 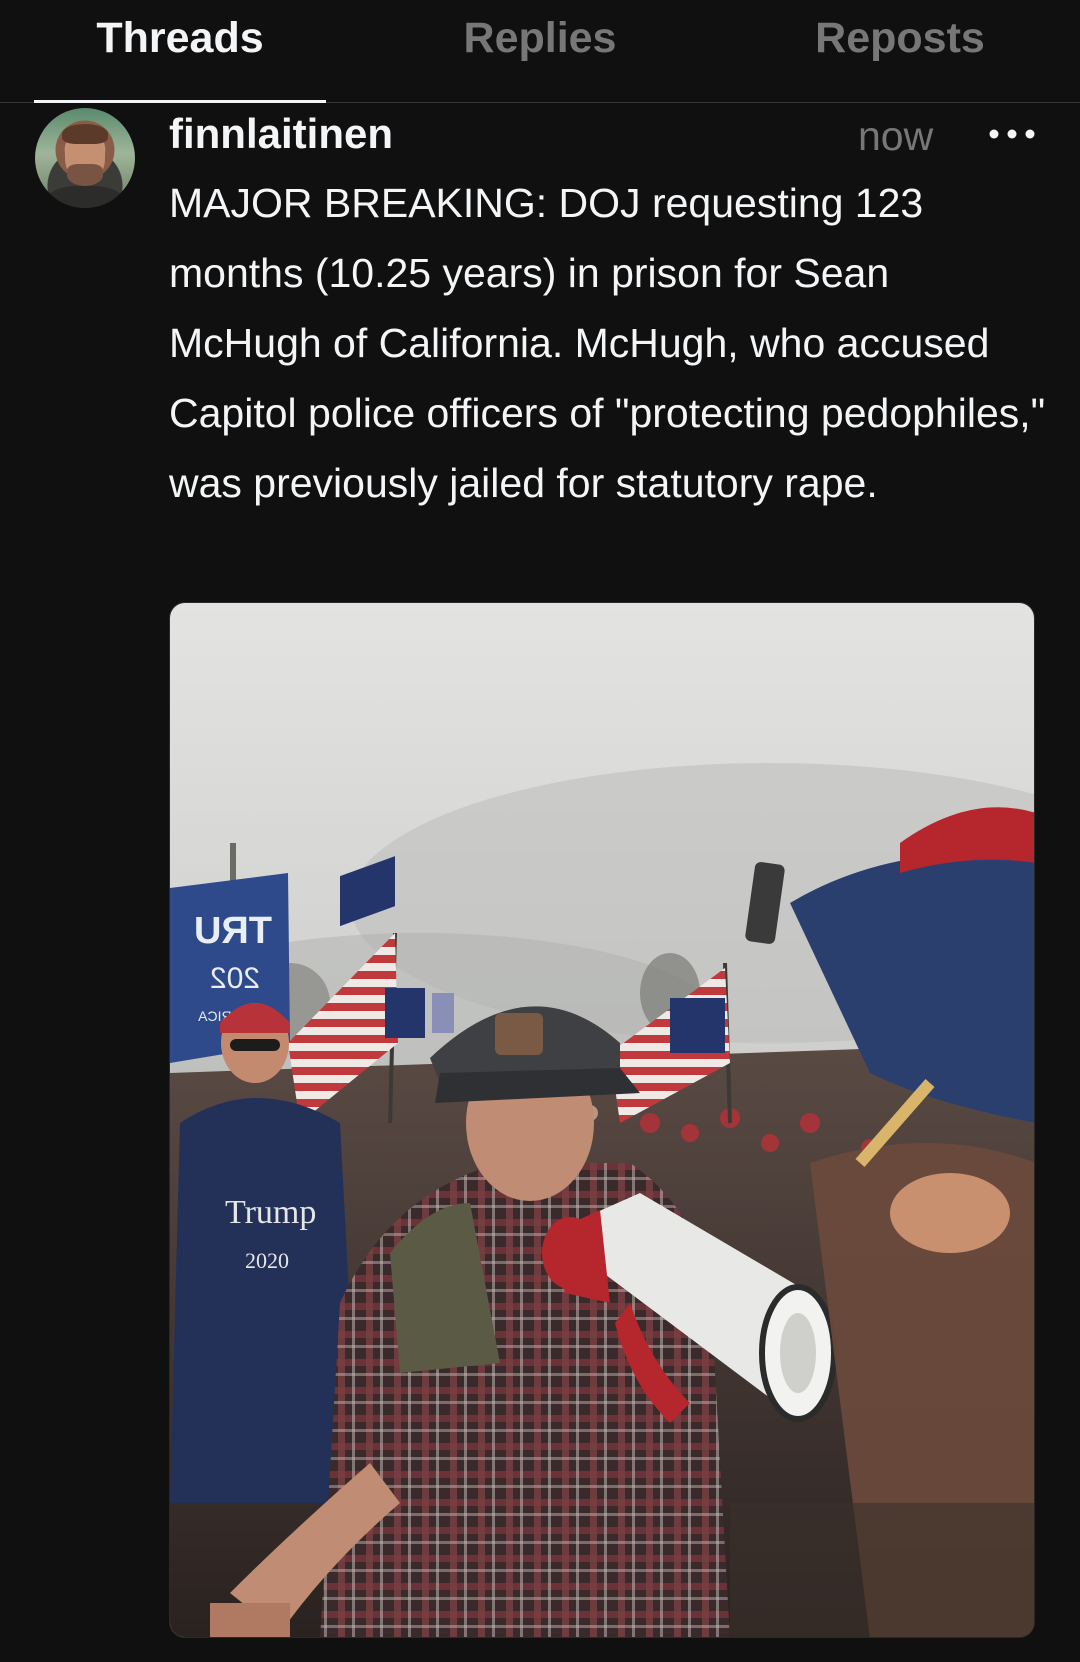 What do you see at coordinates (85, 134) in the screenshot?
I see `avatar-hair` at bounding box center [85, 134].